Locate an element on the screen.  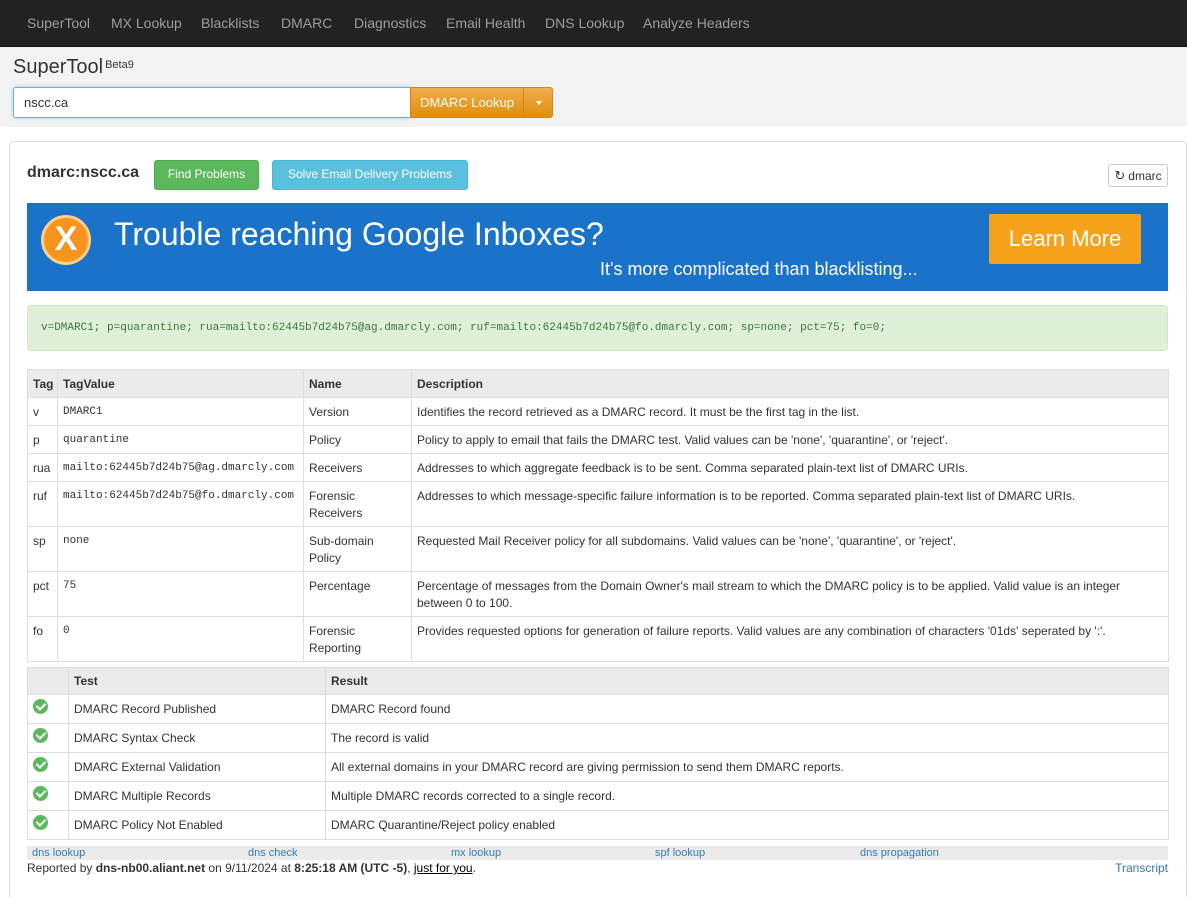
just-for-you-link: just for you is located at coordinates (443, 868).